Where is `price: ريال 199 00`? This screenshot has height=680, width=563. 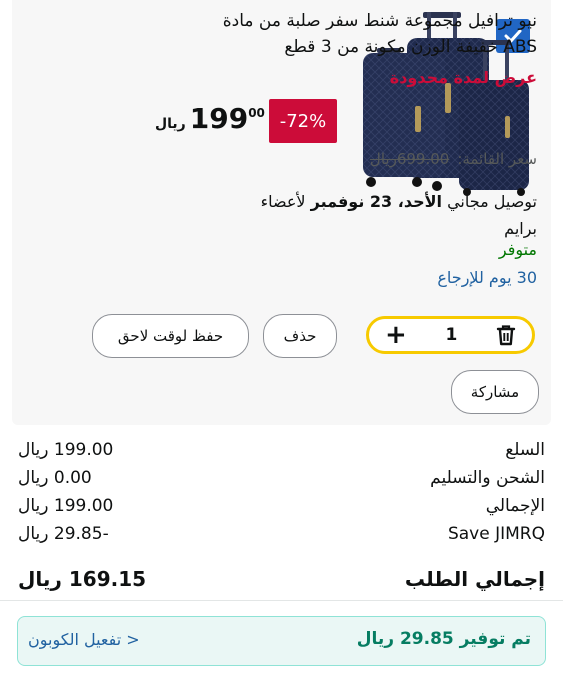
price: ريال 199 00 is located at coordinates (210, 121).